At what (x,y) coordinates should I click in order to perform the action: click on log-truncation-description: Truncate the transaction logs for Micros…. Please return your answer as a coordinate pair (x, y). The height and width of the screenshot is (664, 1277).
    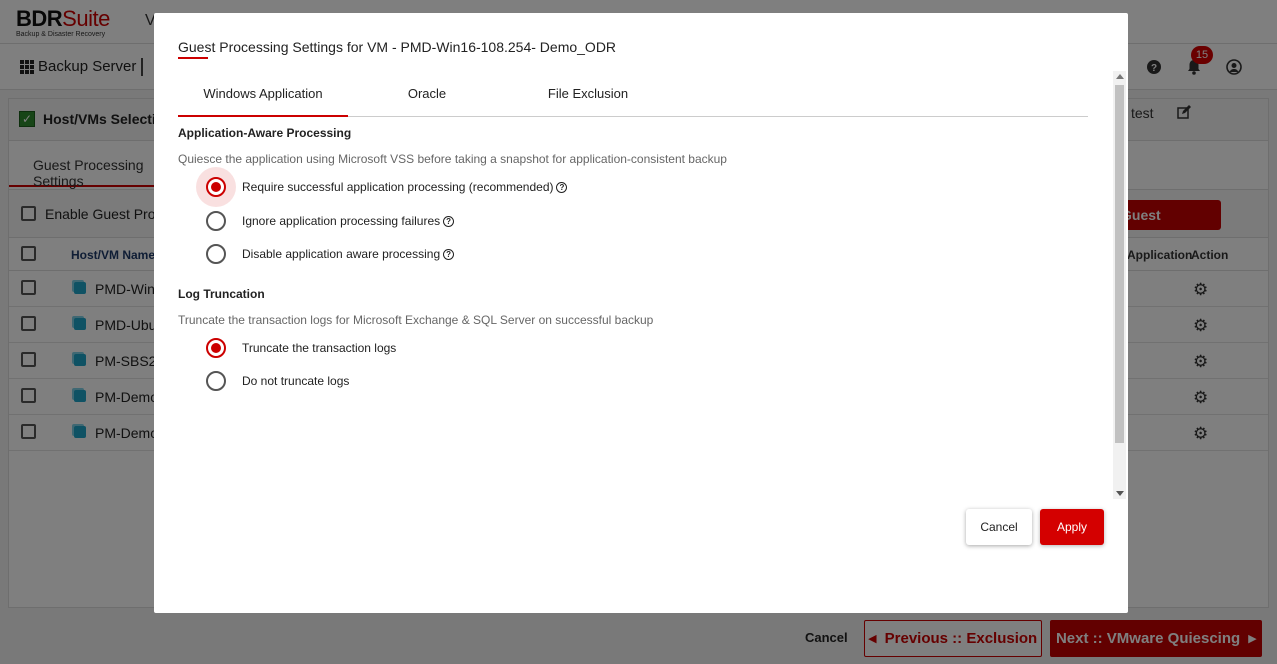
    Looking at the image, I should click on (416, 320).